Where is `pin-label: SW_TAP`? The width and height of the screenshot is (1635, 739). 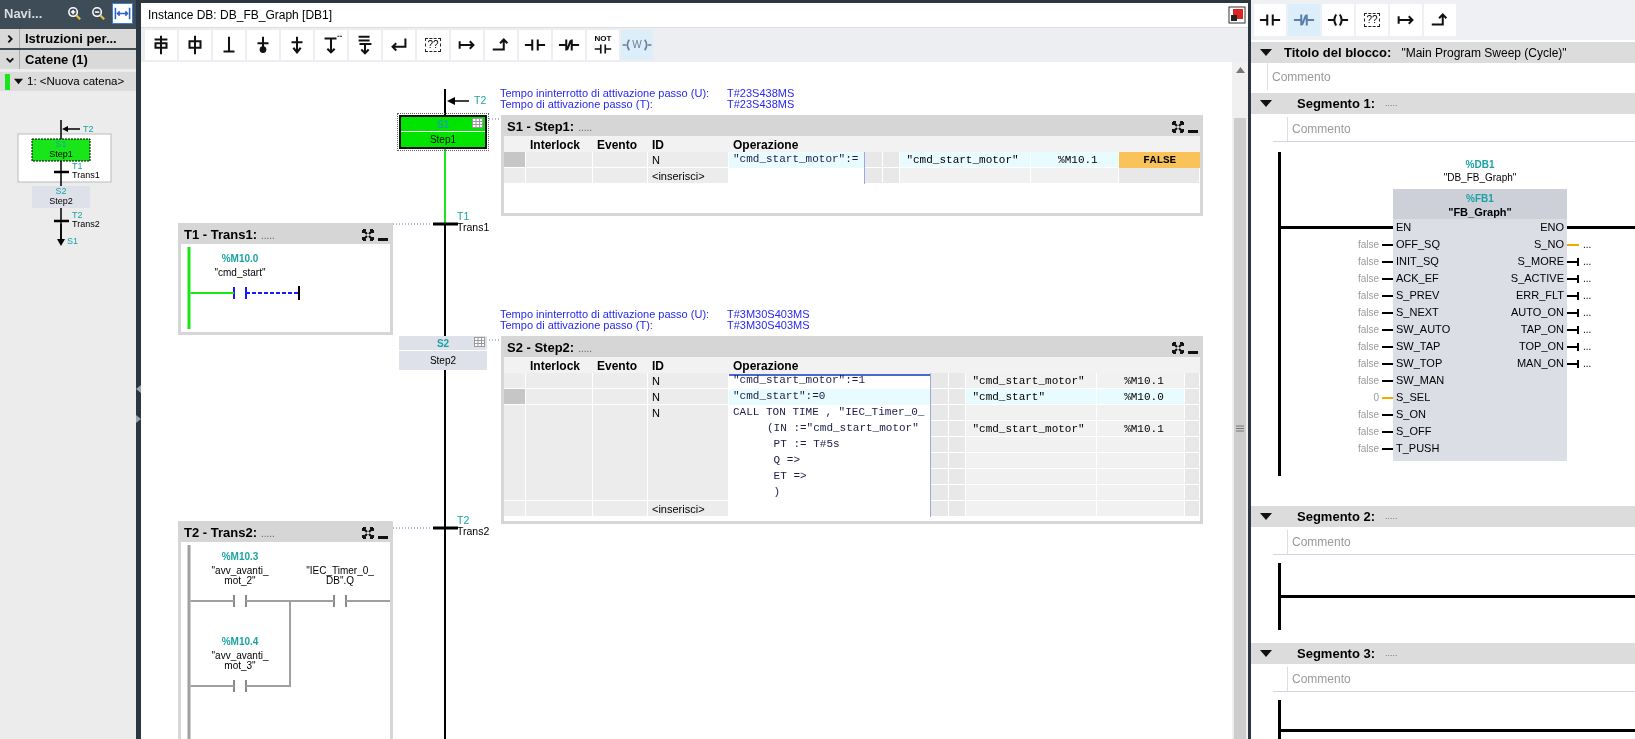 pin-label: SW_TAP is located at coordinates (1418, 347).